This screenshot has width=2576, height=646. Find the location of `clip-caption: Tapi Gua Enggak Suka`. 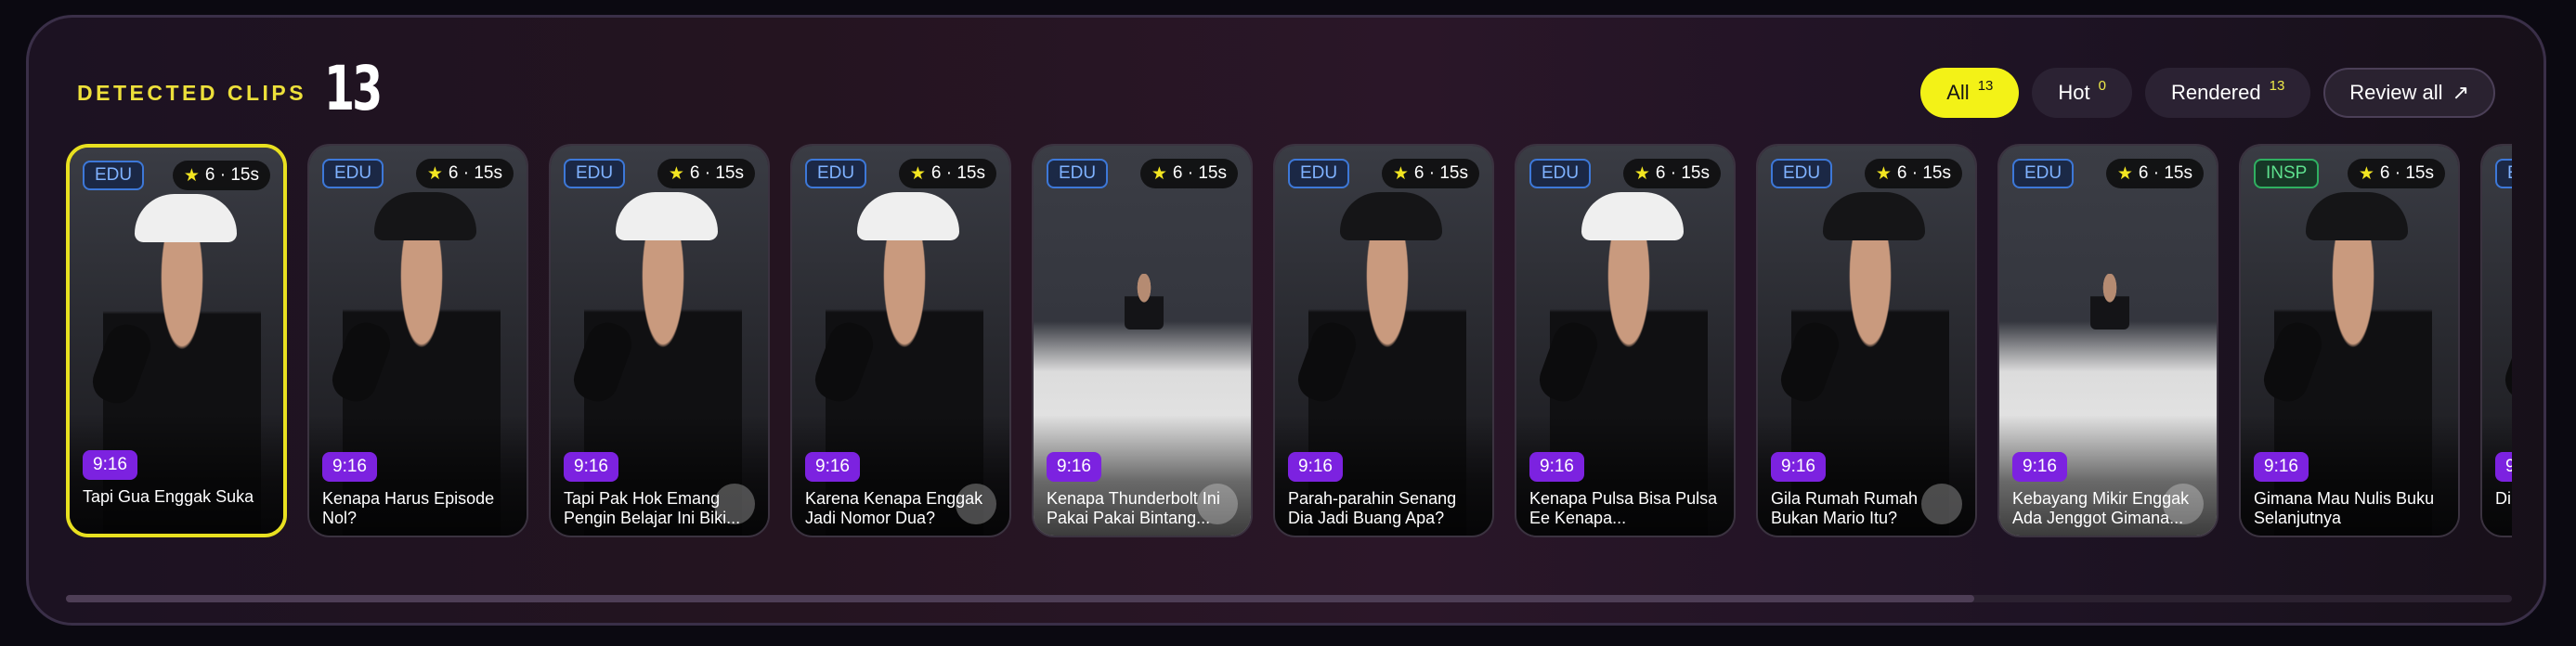

clip-caption: Tapi Gua Enggak Suka is located at coordinates (168, 496).